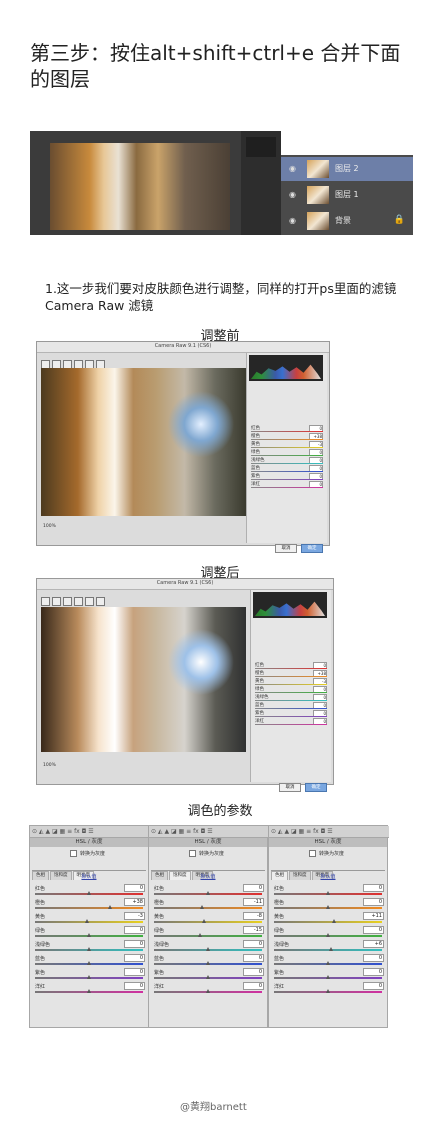  Describe the element at coordinates (67, 601) in the screenshot. I see `white-balance-tool-icon` at that location.